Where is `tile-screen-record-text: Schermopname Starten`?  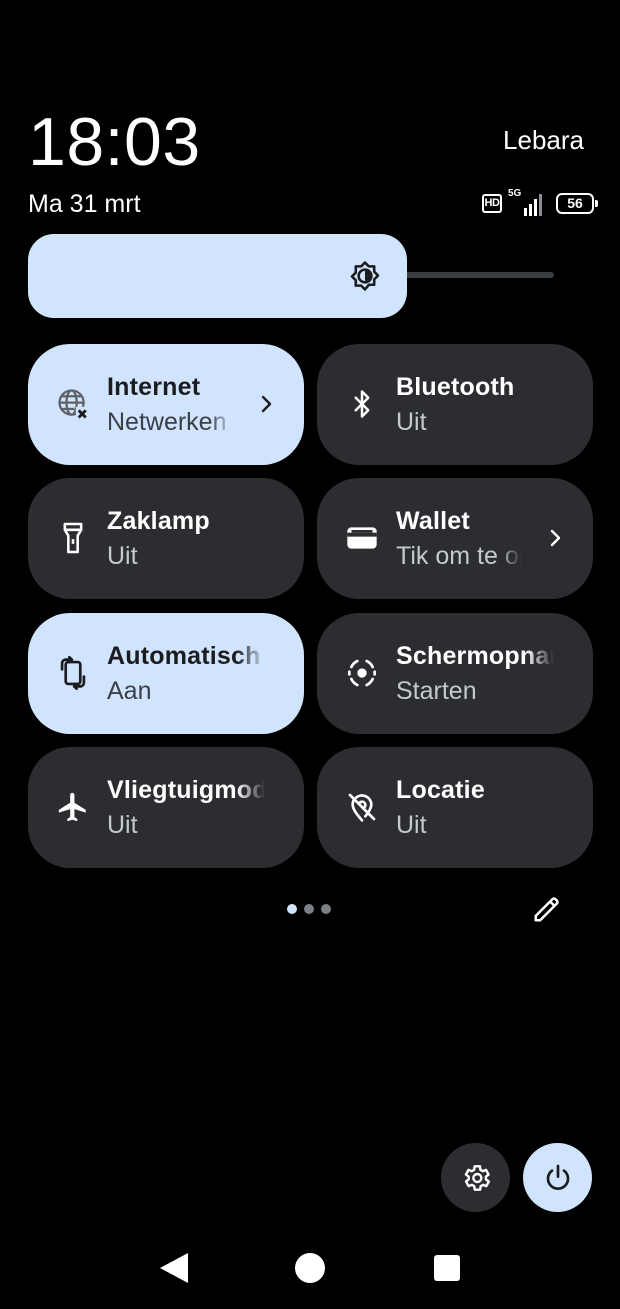 tile-screen-record-text: Schermopname Starten is located at coordinates (475, 674).